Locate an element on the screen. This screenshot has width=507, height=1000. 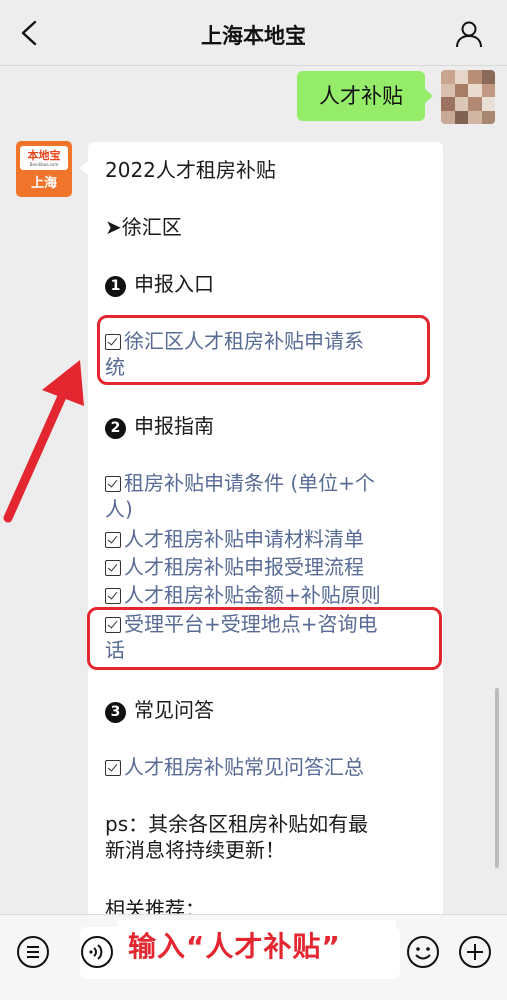
link-subsidy-amount: 人才租房补贴金额+补贴原则 is located at coordinates (267, 595).